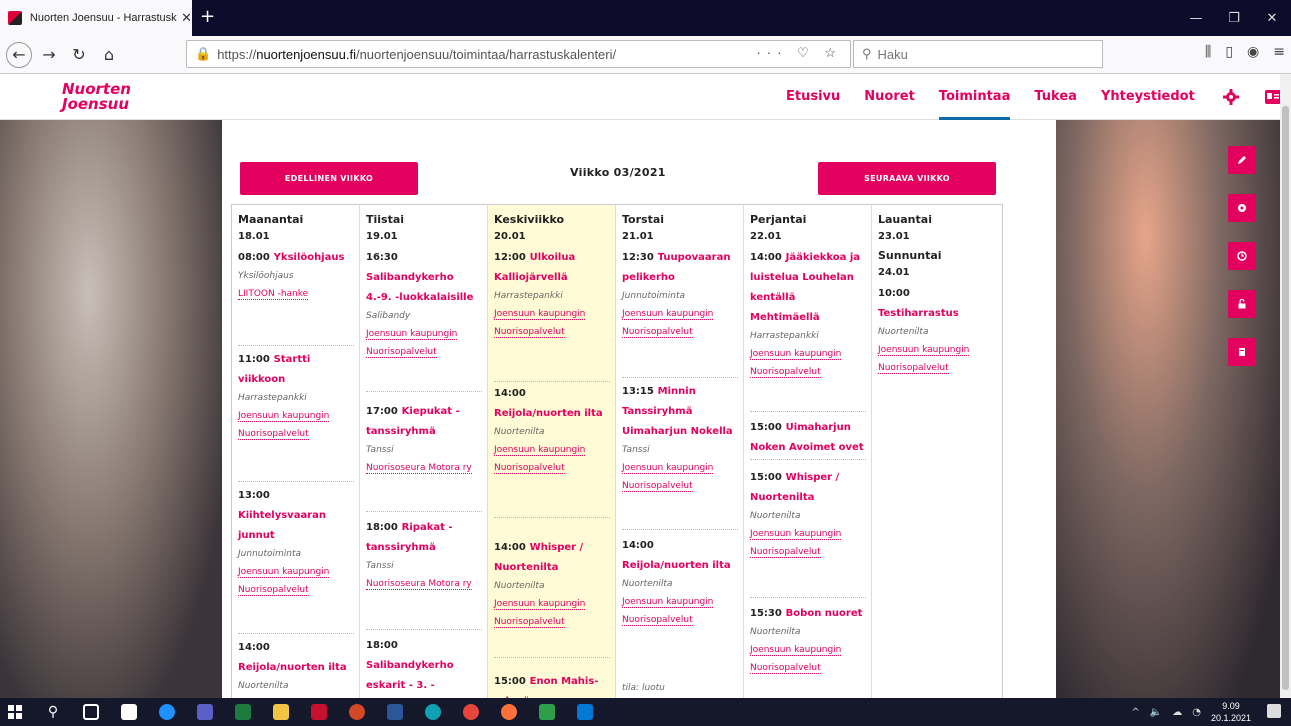  Describe the element at coordinates (49, 55) in the screenshot. I see `forward-icon: →` at that location.